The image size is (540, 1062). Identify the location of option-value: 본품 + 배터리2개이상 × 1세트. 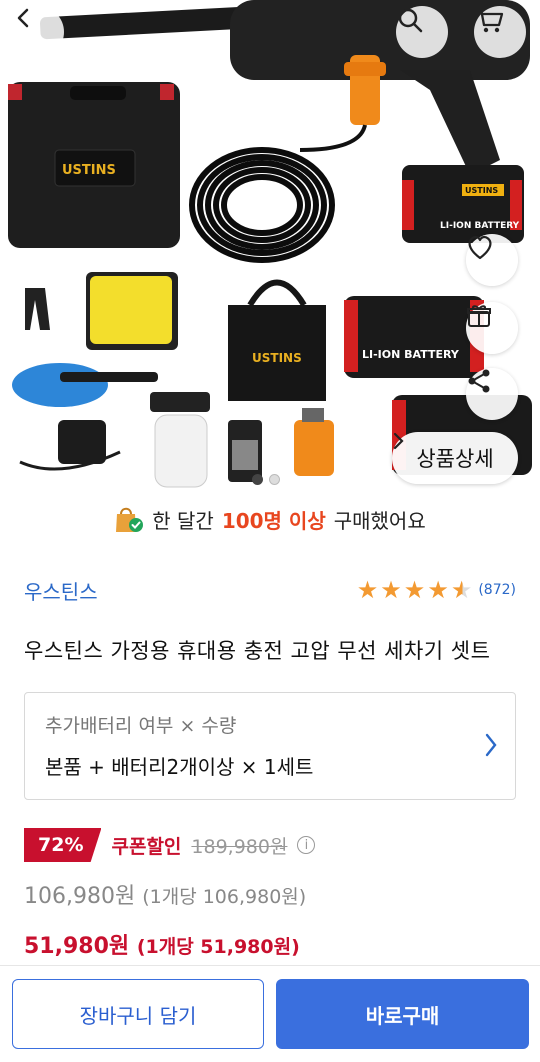
(179, 767).